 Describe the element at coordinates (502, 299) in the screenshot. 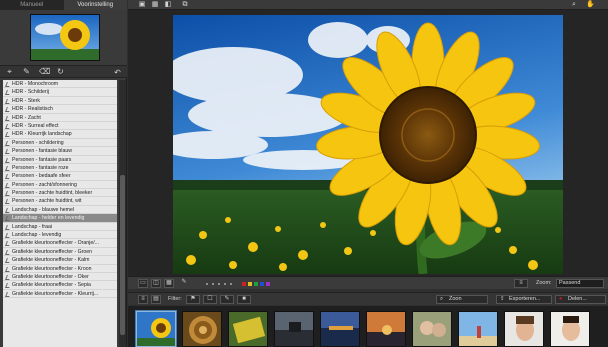

I see `export-icon: ⇪` at that location.